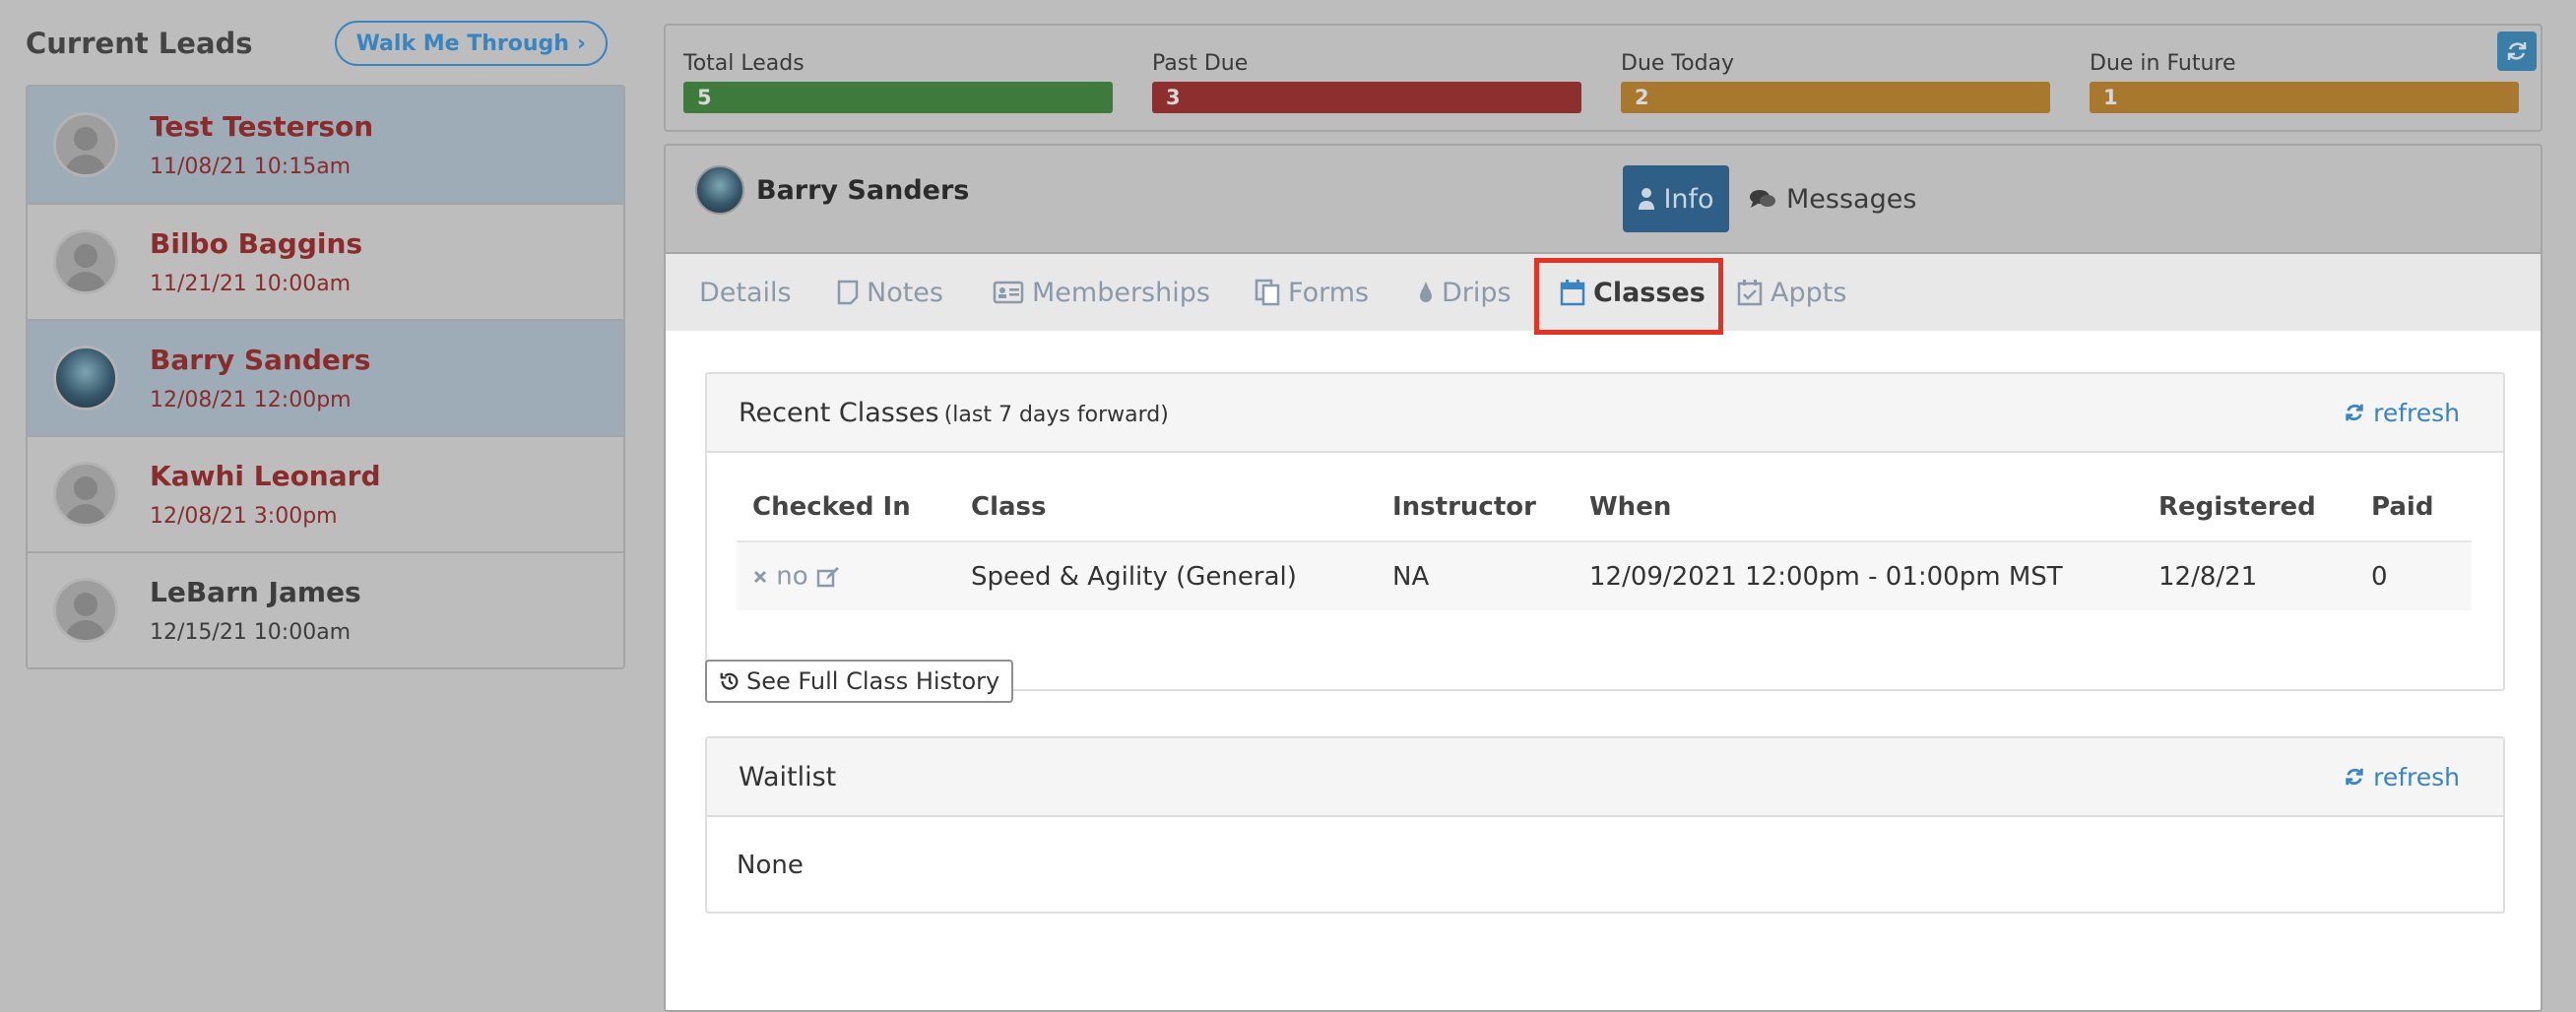 The image size is (2576, 1012). I want to click on walk-me-through-button: Walk Me Through ›, so click(471, 43).